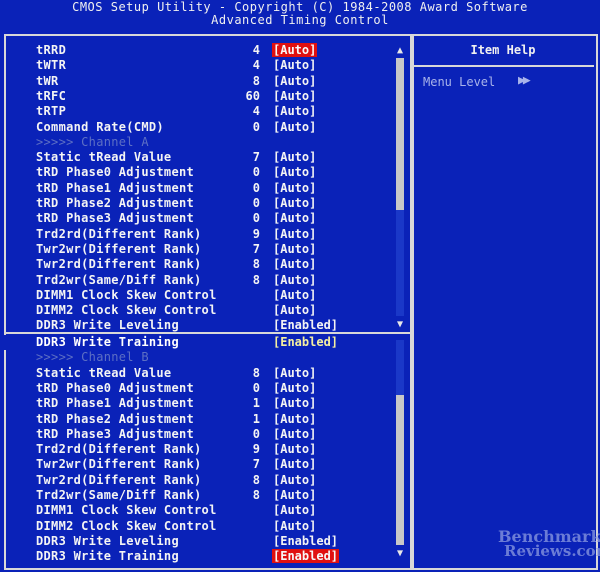  I want to click on setting-row: tRD Phase2 Adjustment 0 [Auto], so click(195, 203).